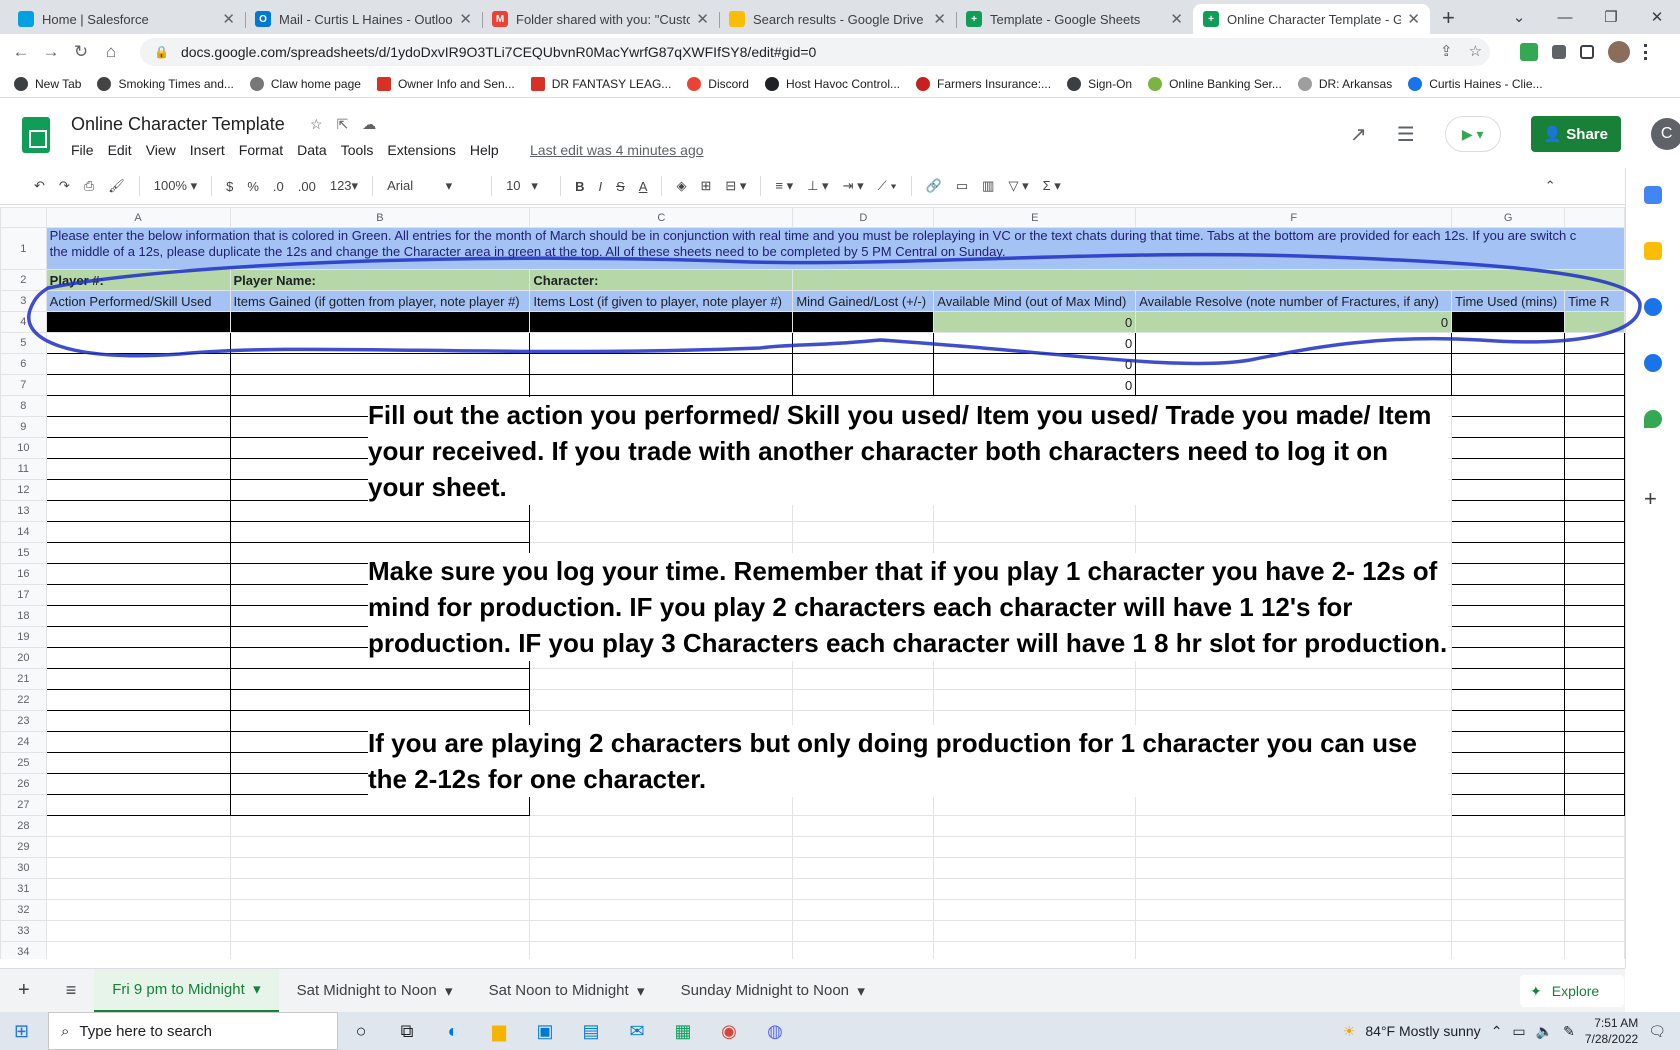  What do you see at coordinates (23, 784) in the screenshot?
I see `row-header: 26` at bounding box center [23, 784].